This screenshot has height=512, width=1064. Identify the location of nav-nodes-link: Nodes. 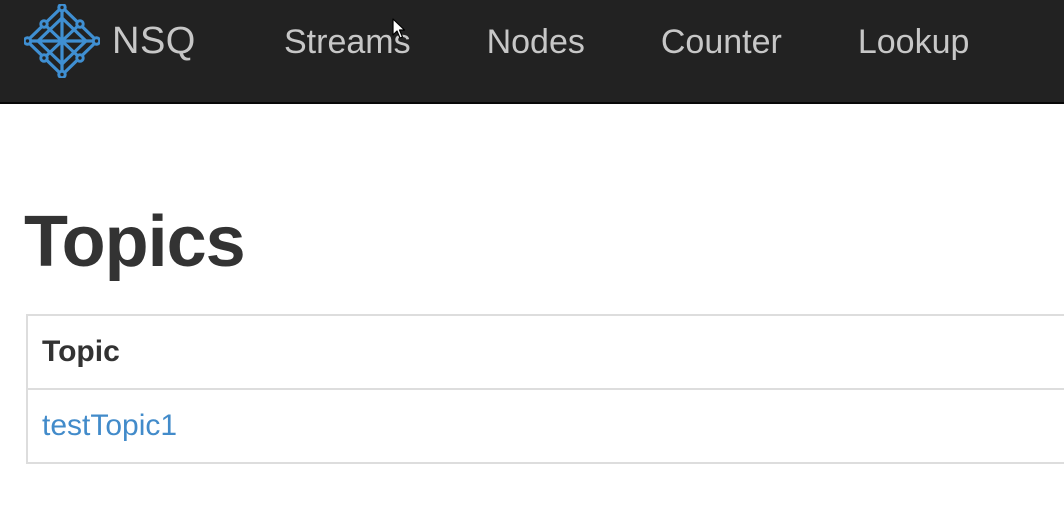
(536, 42).